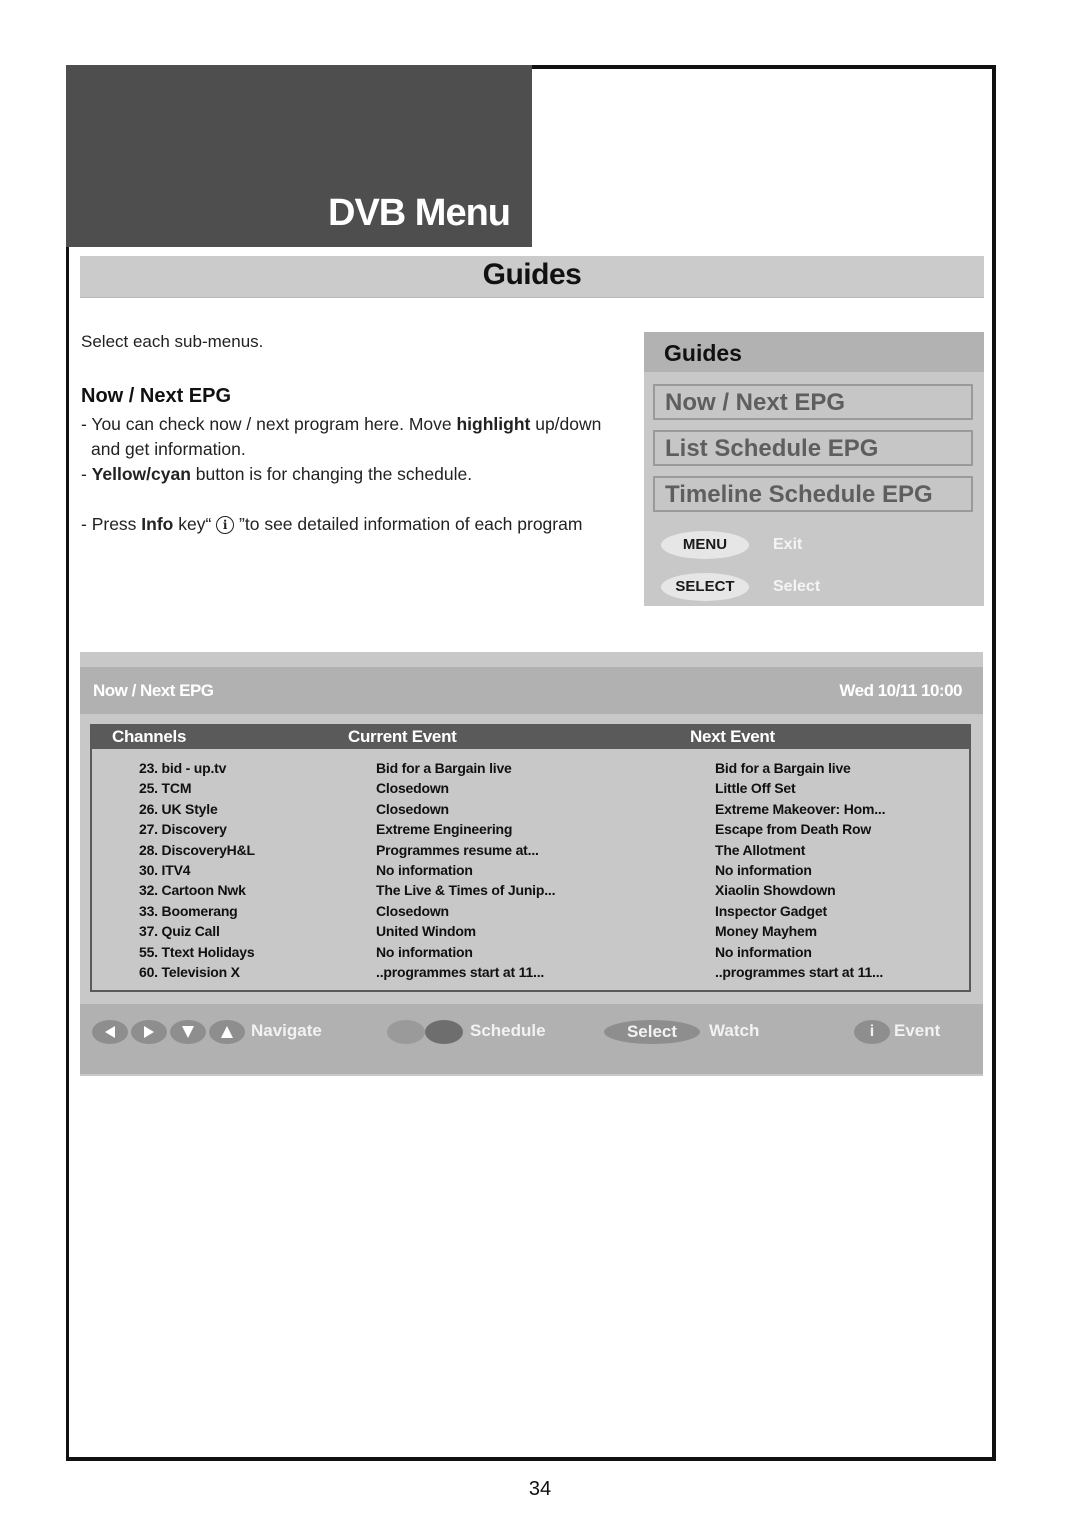 The image size is (1080, 1529). I want to click on section-bar: Guides, so click(532, 277).